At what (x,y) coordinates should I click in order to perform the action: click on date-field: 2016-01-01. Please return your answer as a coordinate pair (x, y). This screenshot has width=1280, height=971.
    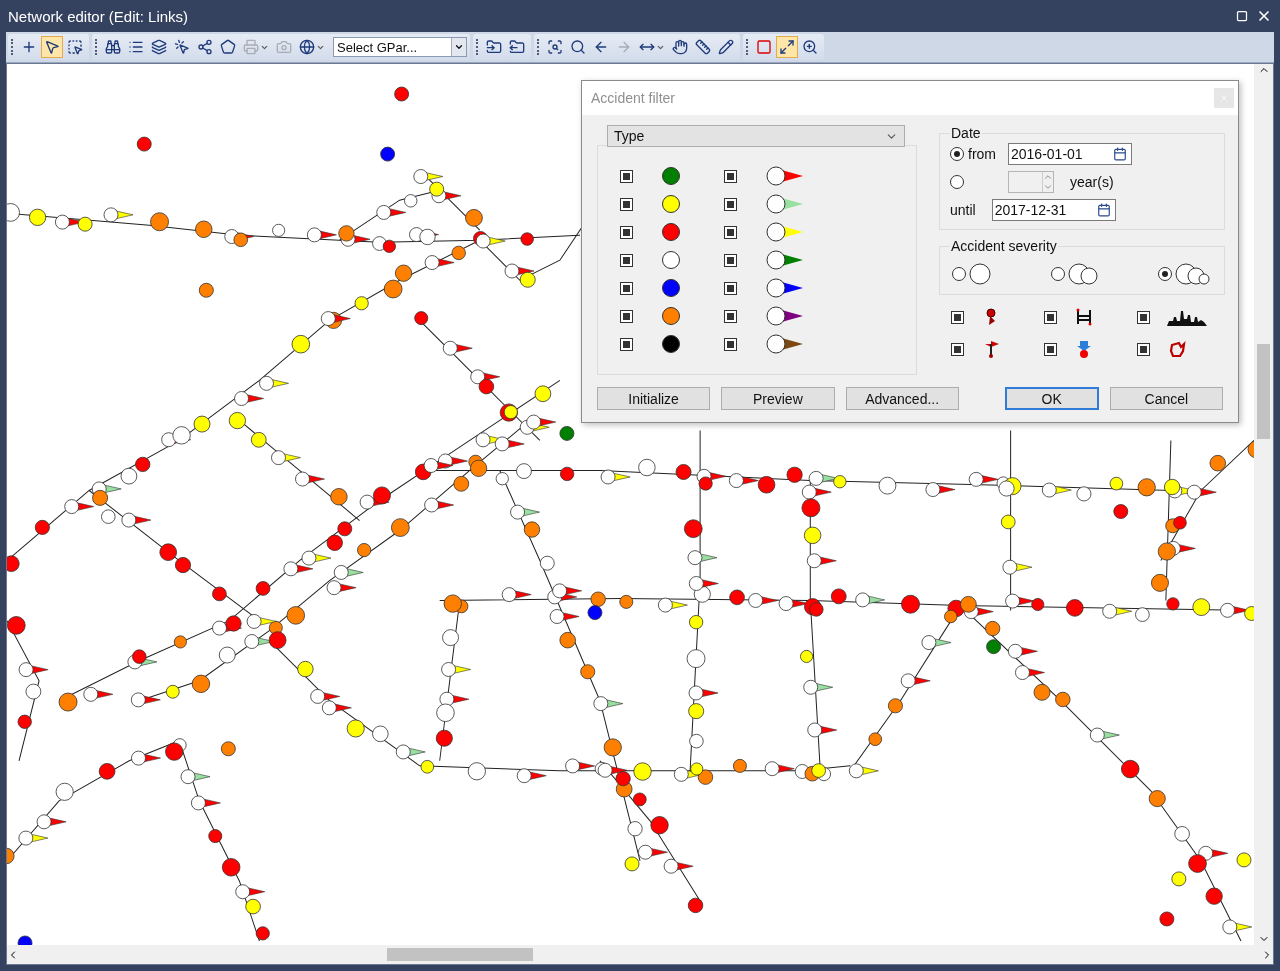
    Looking at the image, I should click on (1070, 154).